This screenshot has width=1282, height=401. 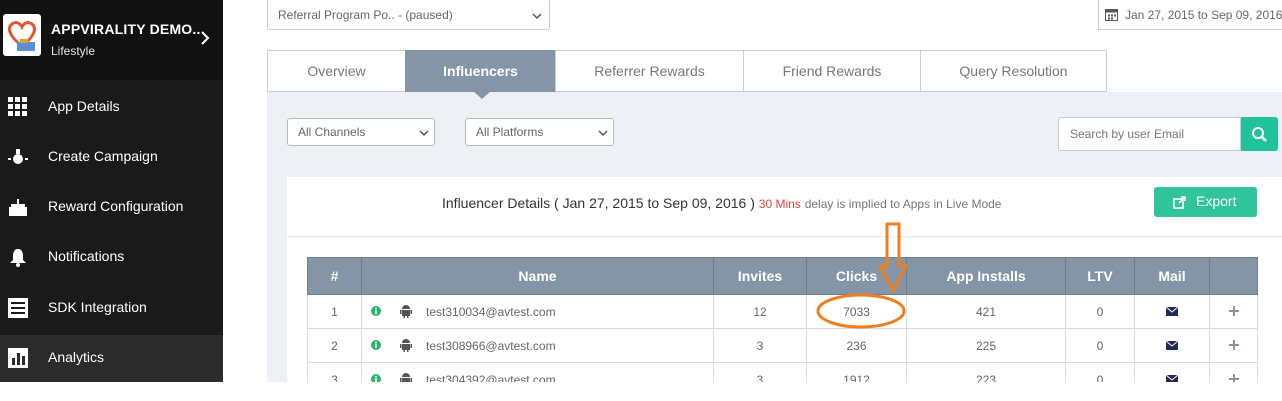 I want to click on row-clicks: 7033, so click(x=856, y=311).